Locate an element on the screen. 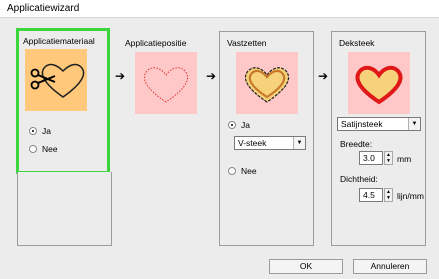  width-unit: mm is located at coordinates (404, 159).